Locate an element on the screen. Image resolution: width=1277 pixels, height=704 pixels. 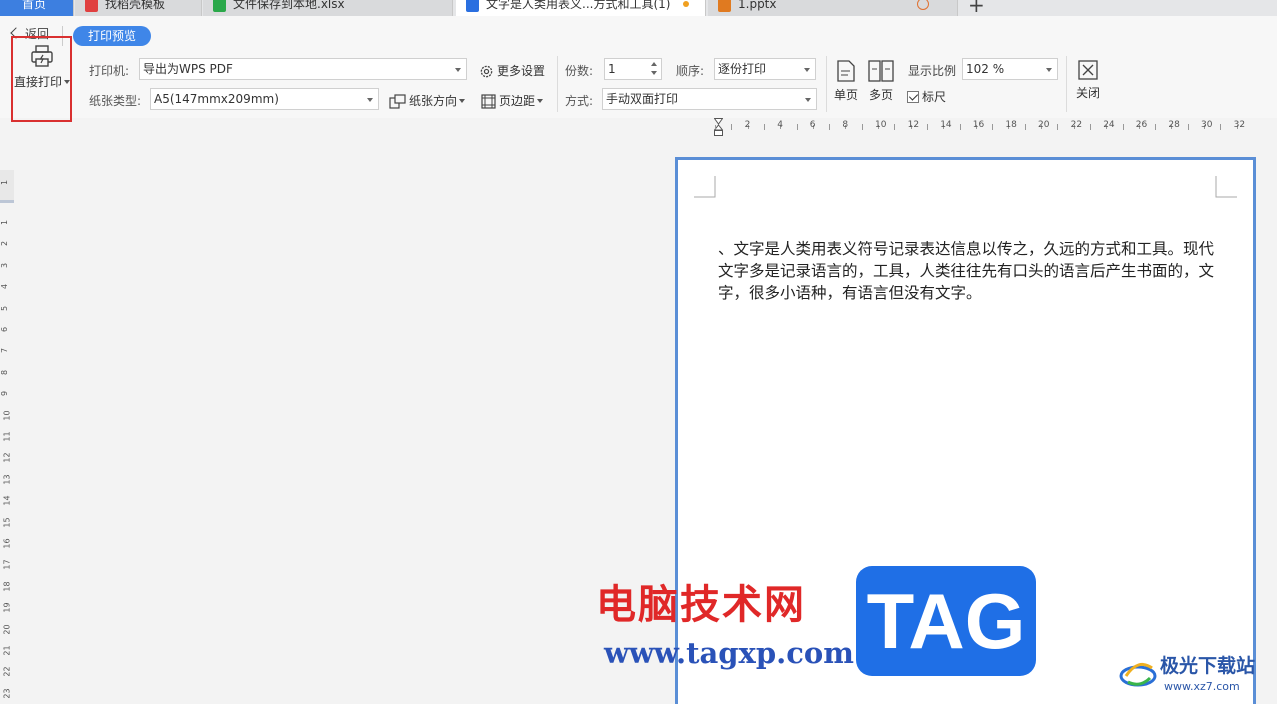
tab-label: 首页 is located at coordinates (34, 5).